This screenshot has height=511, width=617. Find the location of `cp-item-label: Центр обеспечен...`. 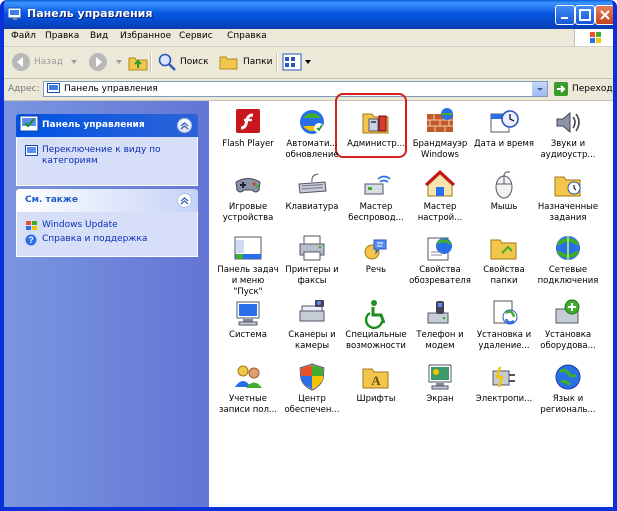

cp-item-label: Центр обеспечен... is located at coordinates (312, 404).